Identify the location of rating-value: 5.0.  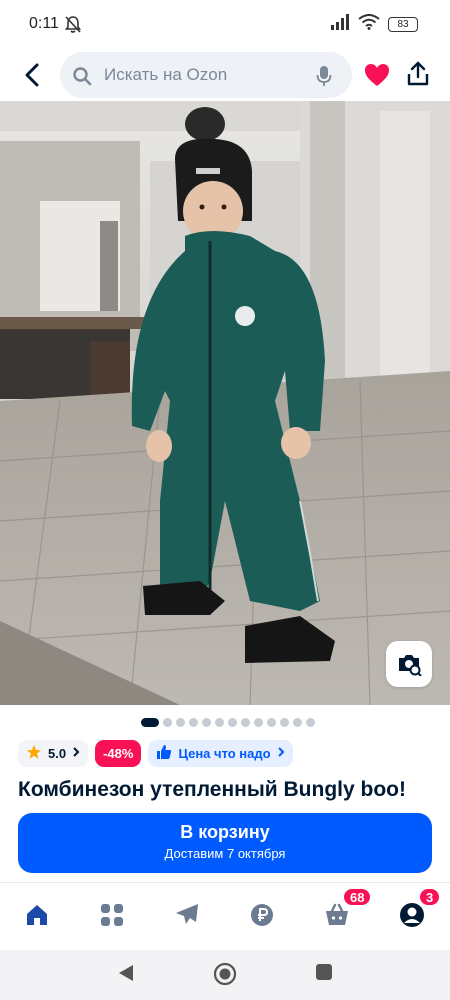
(57, 753).